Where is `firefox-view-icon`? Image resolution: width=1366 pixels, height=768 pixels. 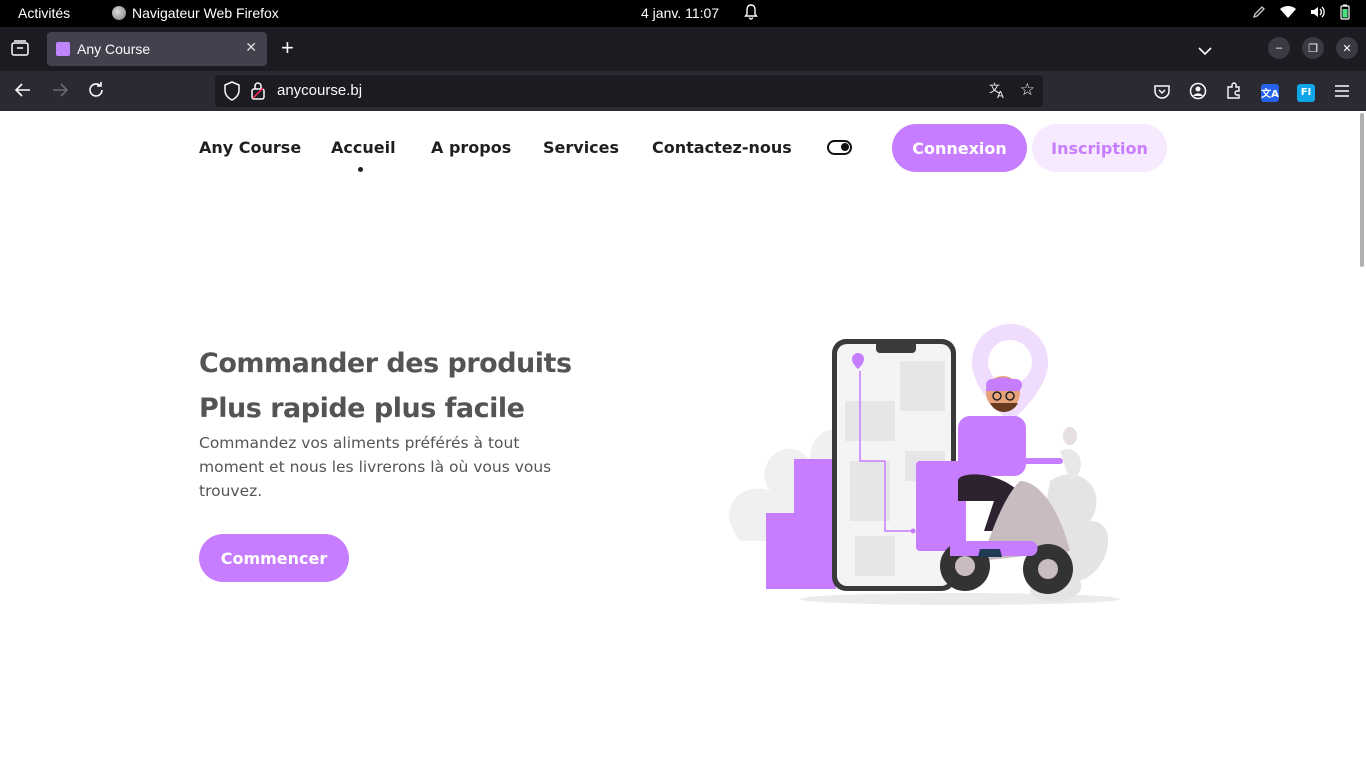 firefox-view-icon is located at coordinates (20, 50).